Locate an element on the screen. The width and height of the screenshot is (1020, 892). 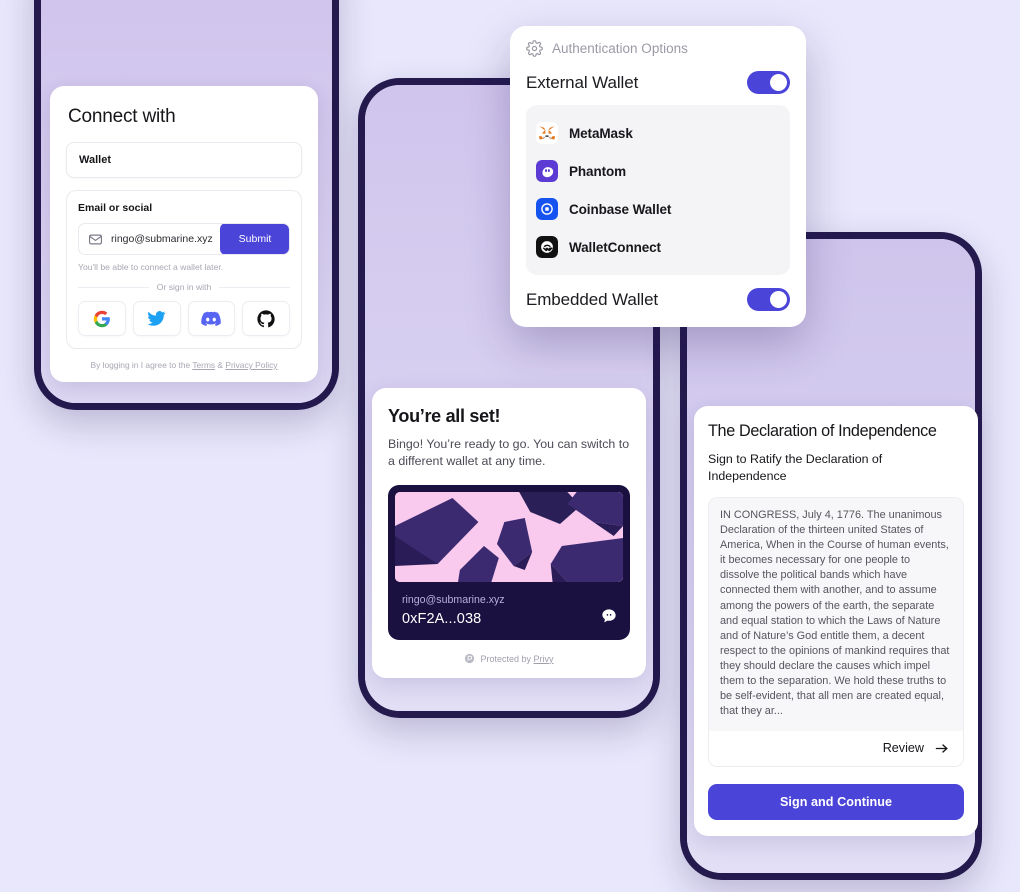
protected-by-text: Protected by Privy is located at coordinates (516, 659).